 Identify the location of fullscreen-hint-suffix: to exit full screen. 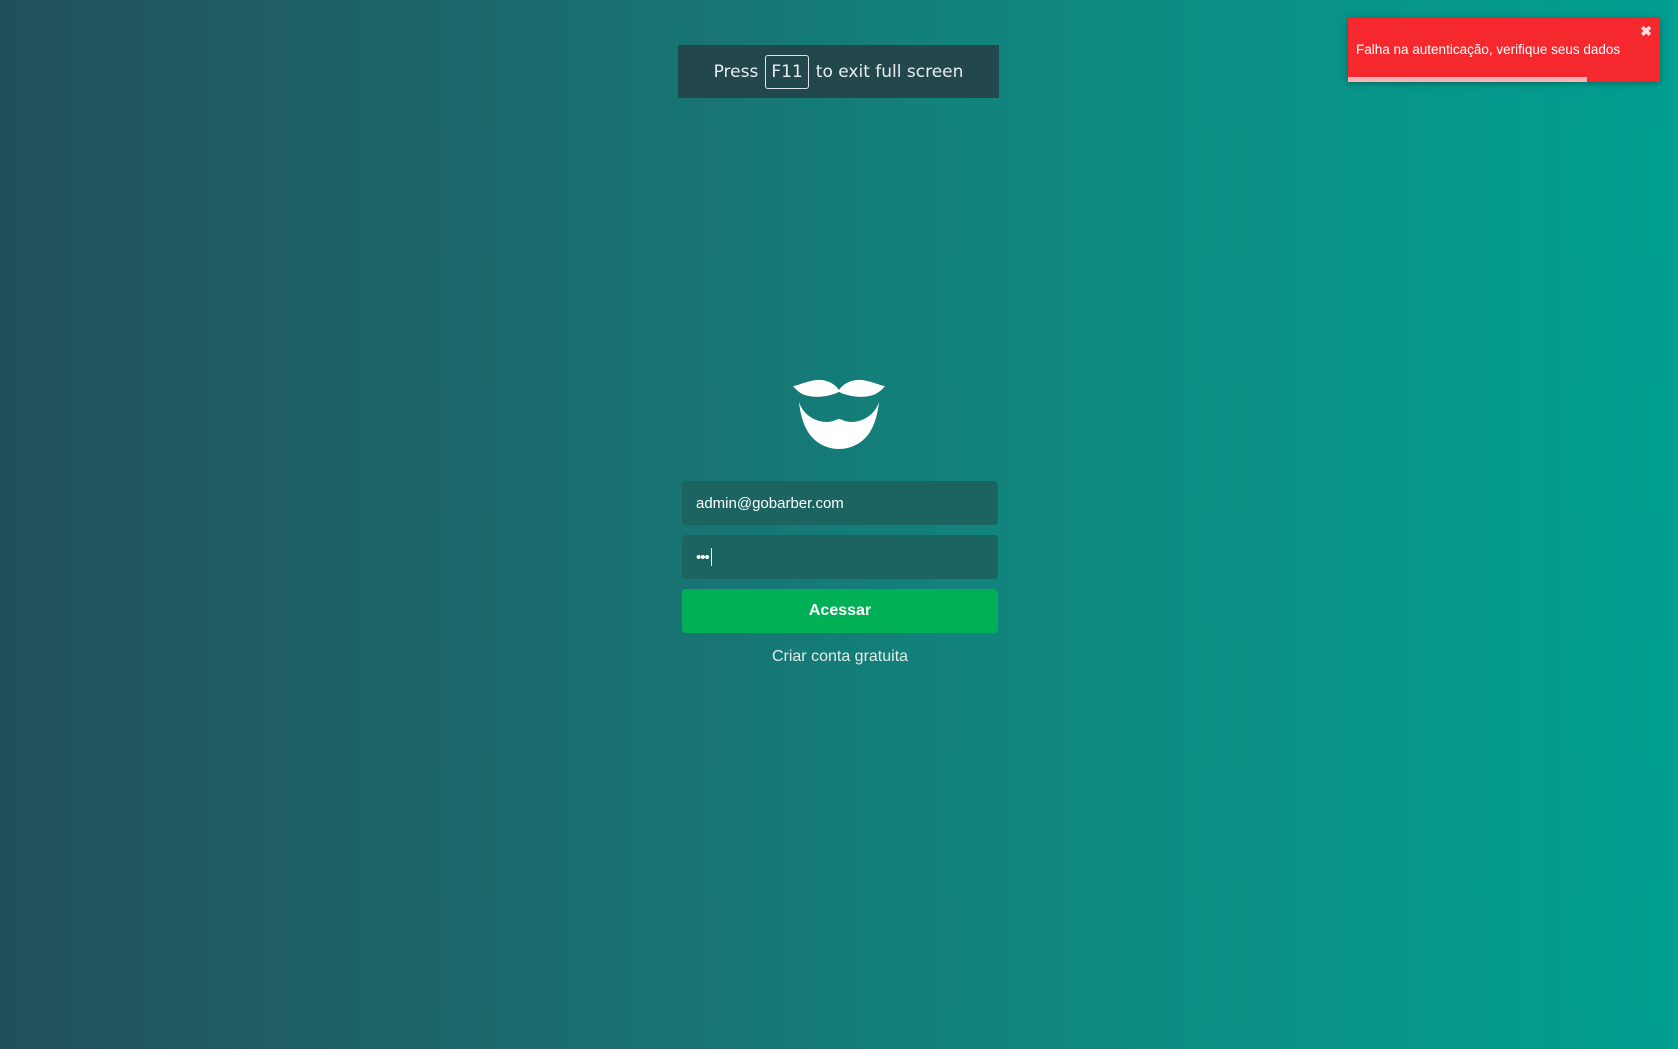
(889, 71).